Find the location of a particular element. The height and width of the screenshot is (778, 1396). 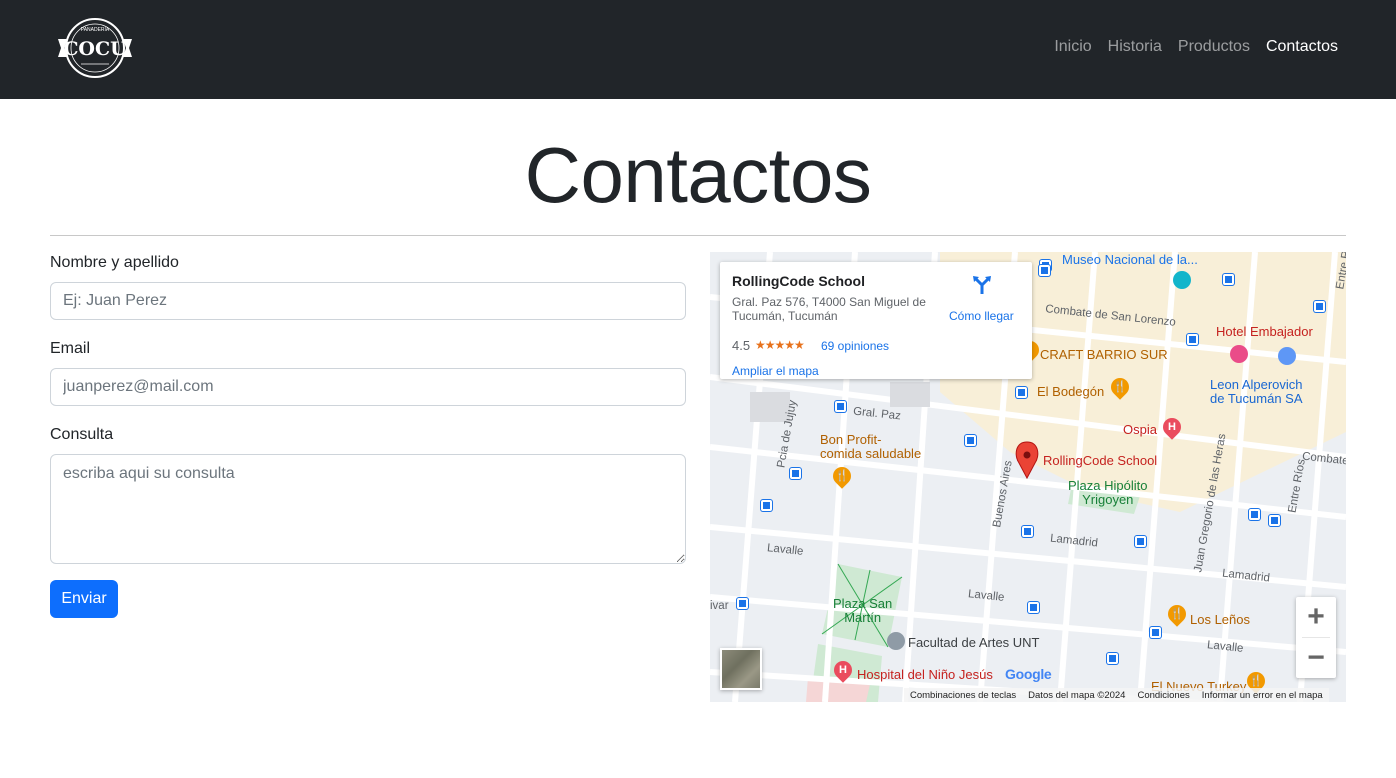

place-hotel: Hotel Embajador is located at coordinates (1264, 332).